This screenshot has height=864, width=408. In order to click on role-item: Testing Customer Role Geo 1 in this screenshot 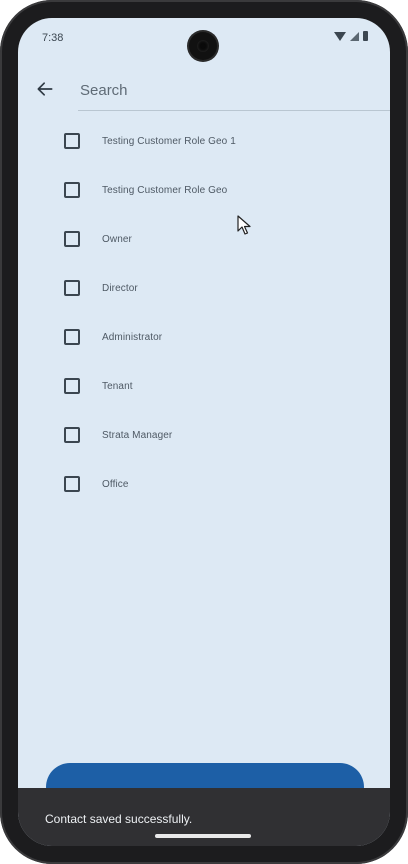, I will do `click(204, 141)`.